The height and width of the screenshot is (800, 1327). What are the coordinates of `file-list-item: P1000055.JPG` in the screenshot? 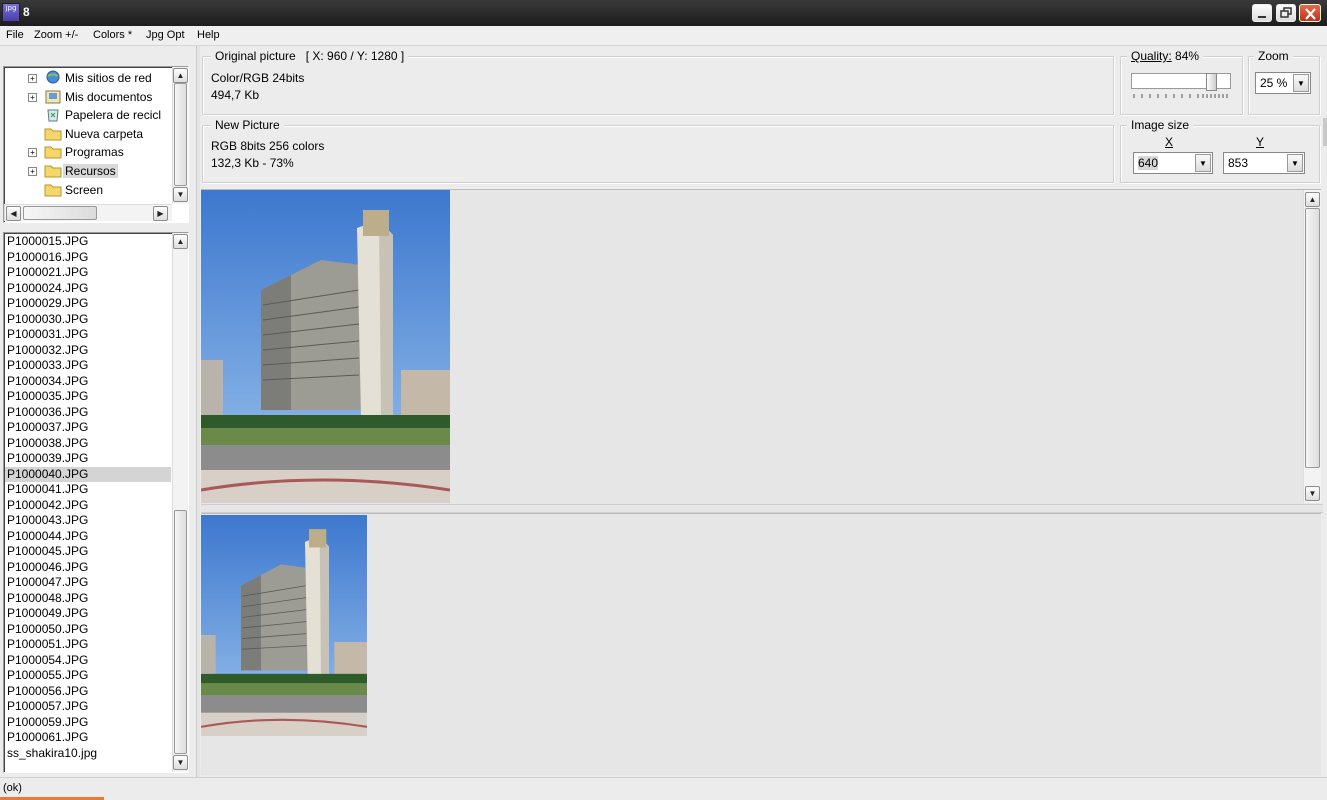 It's located at (88, 676).